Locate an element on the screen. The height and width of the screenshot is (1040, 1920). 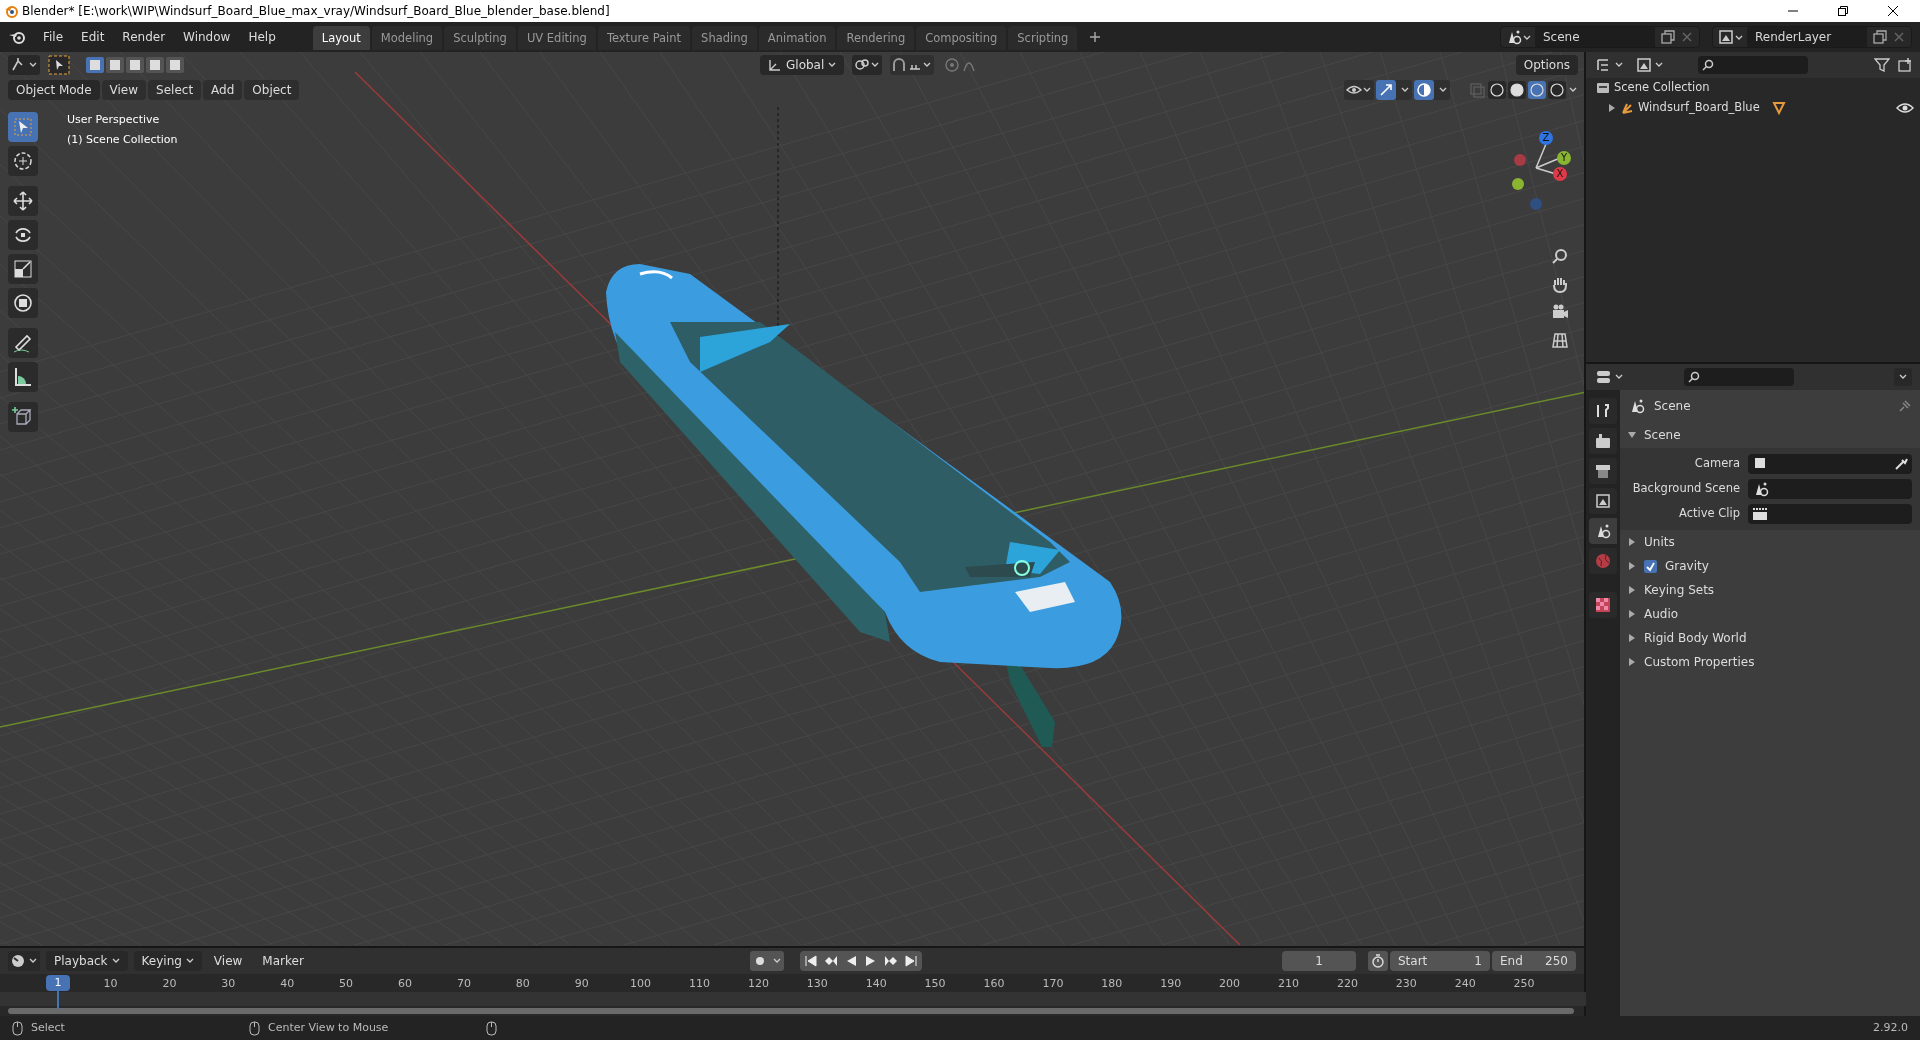
pivot-point-button is located at coordinates (867, 64).